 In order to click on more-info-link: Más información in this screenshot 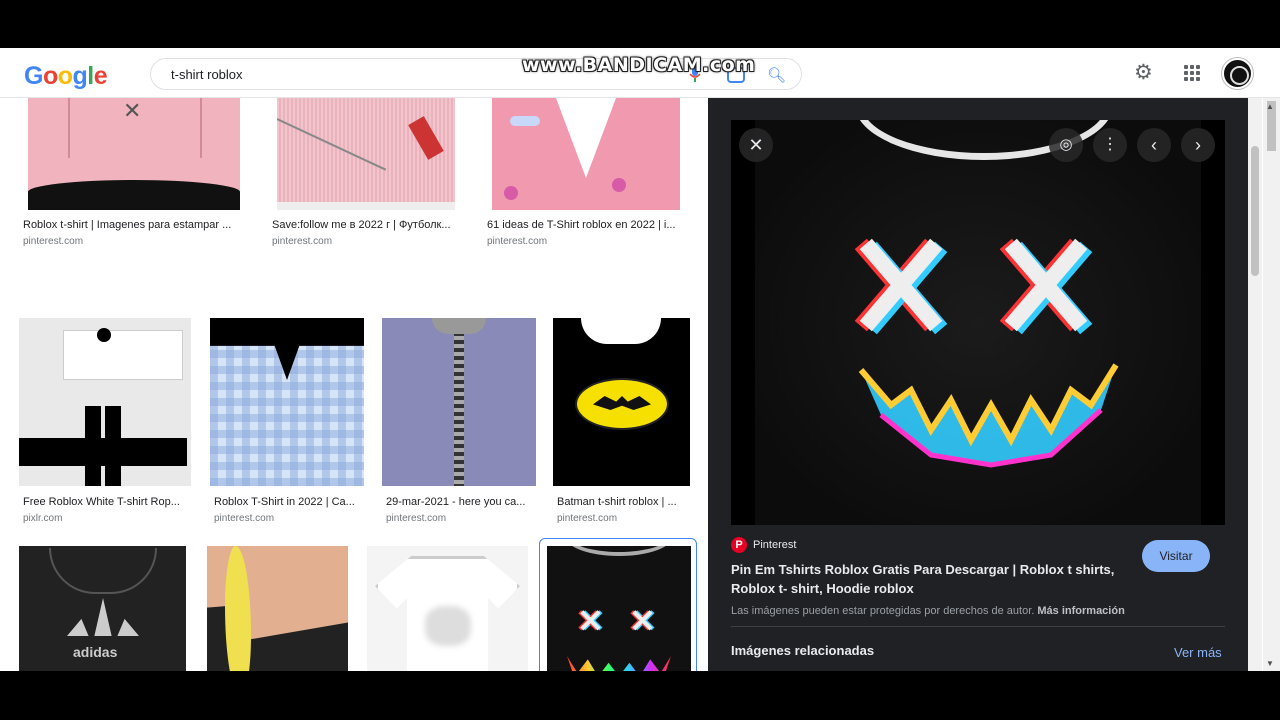, I will do `click(1080, 611)`.